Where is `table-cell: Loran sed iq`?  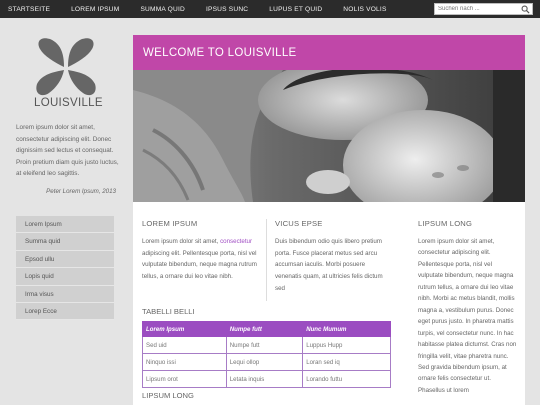 table-cell: Loran sed iq is located at coordinates (346, 362).